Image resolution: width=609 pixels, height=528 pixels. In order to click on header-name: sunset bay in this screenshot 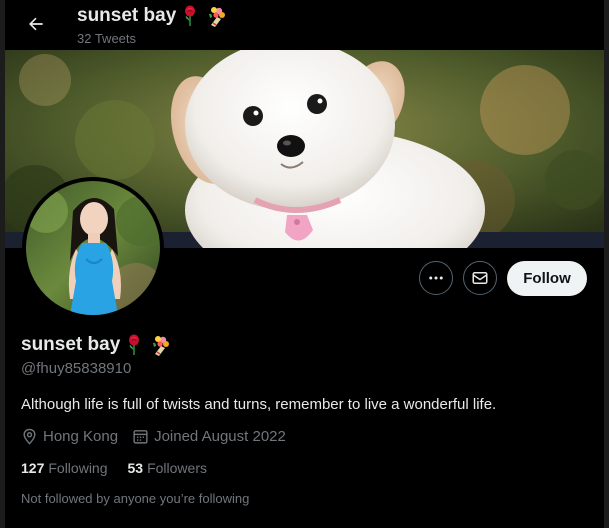, I will do `click(127, 15)`.